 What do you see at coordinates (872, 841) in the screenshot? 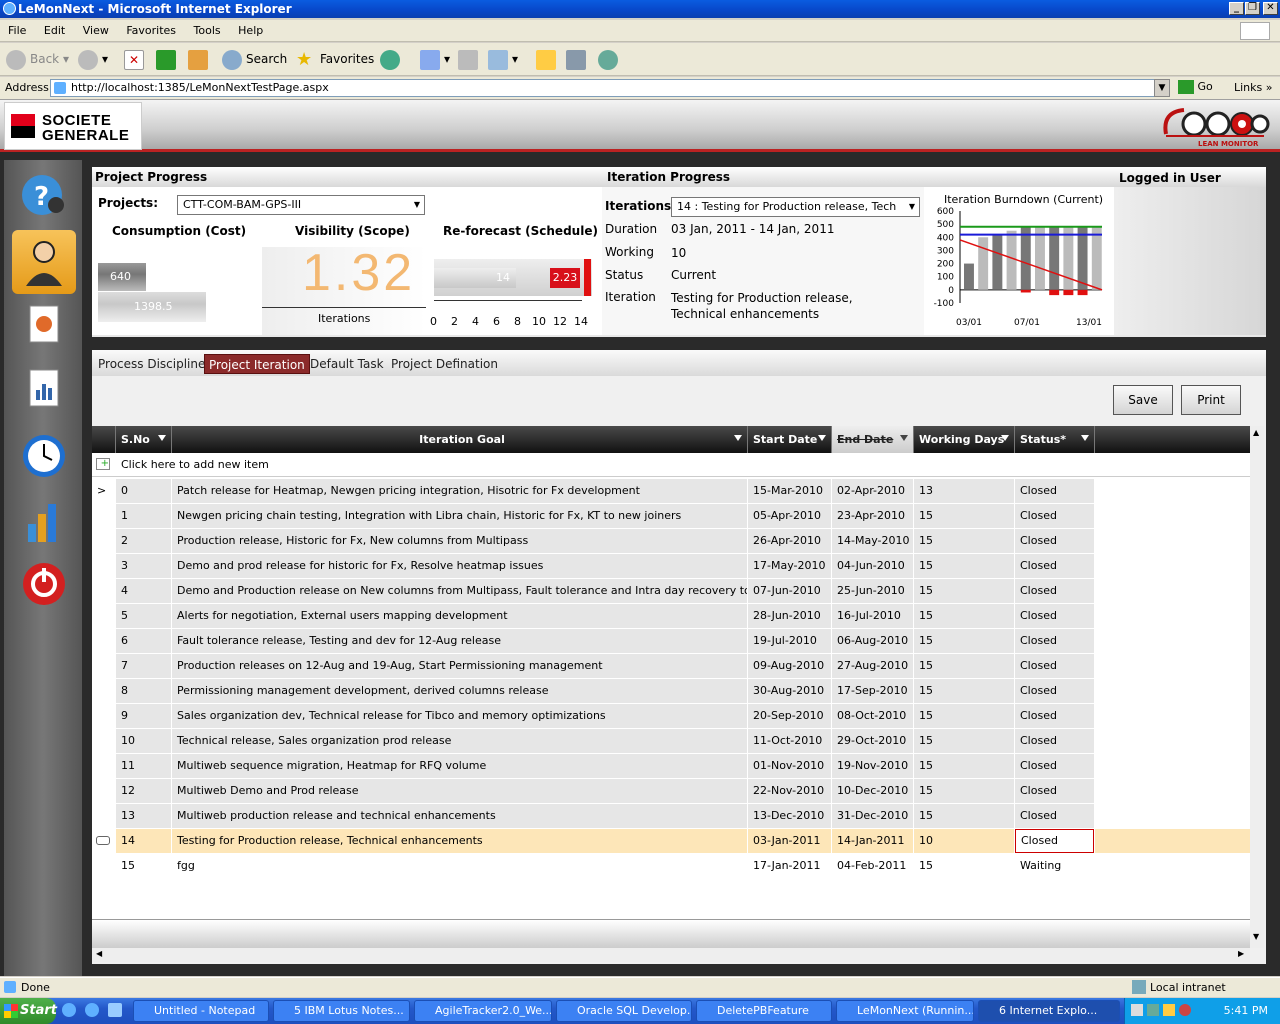
I see `cell-end-date: 14-Jan-2011` at bounding box center [872, 841].